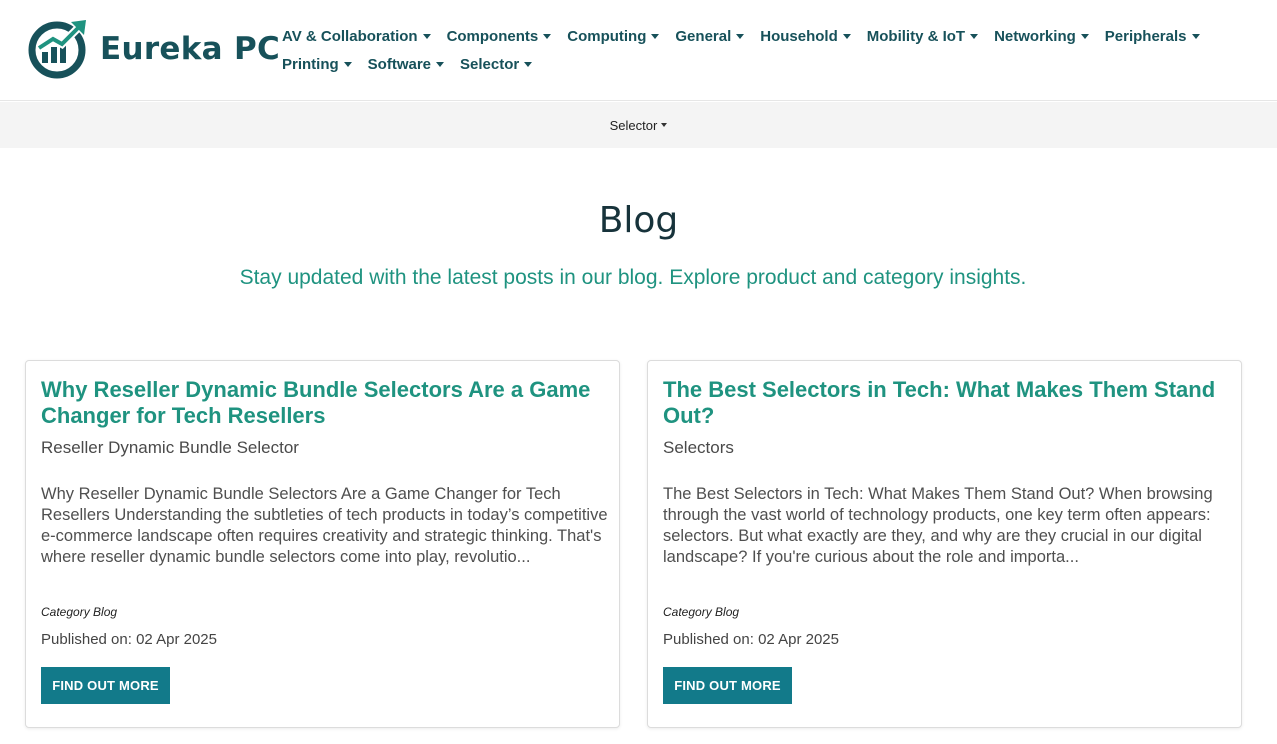 The height and width of the screenshot is (744, 1277). I want to click on nav-item-label: Household, so click(799, 36).